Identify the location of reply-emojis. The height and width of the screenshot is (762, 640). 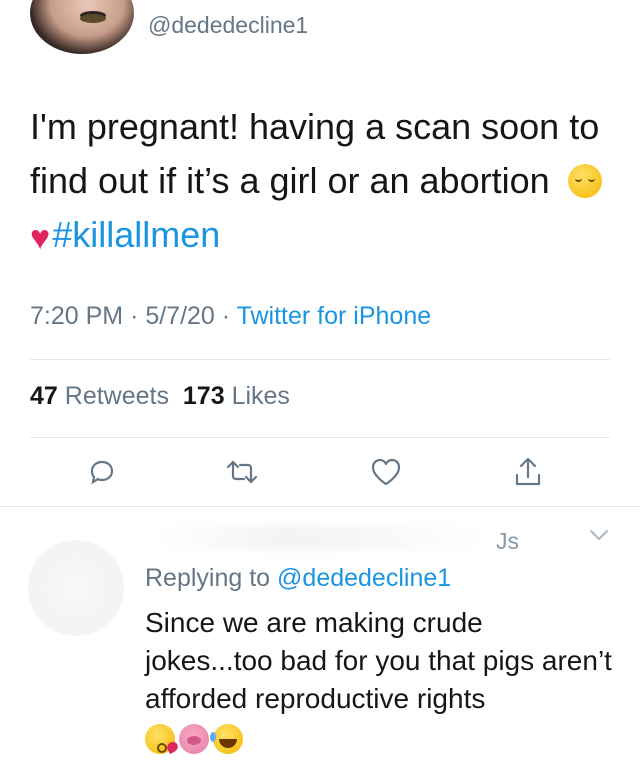
(194, 741).